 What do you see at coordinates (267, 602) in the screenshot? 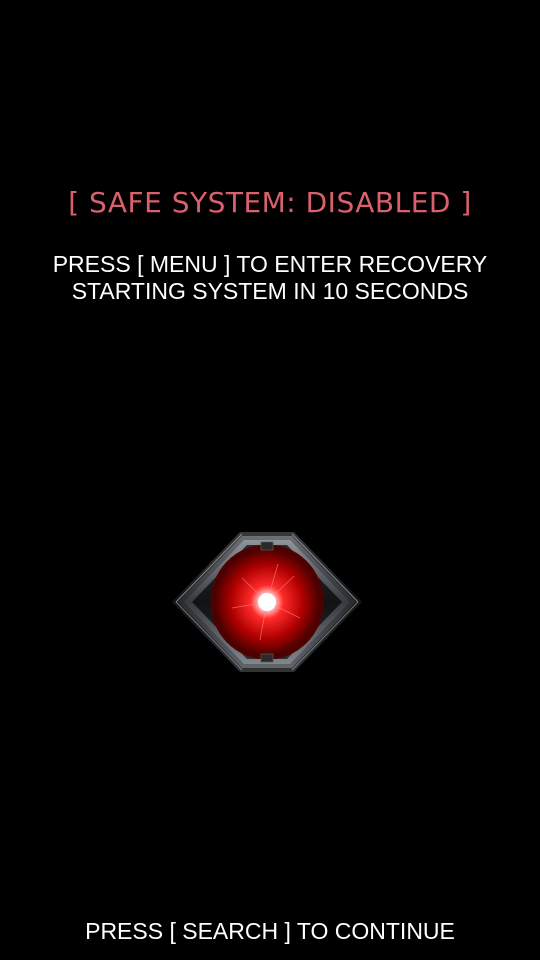
I see `droid-eye-icon` at bounding box center [267, 602].